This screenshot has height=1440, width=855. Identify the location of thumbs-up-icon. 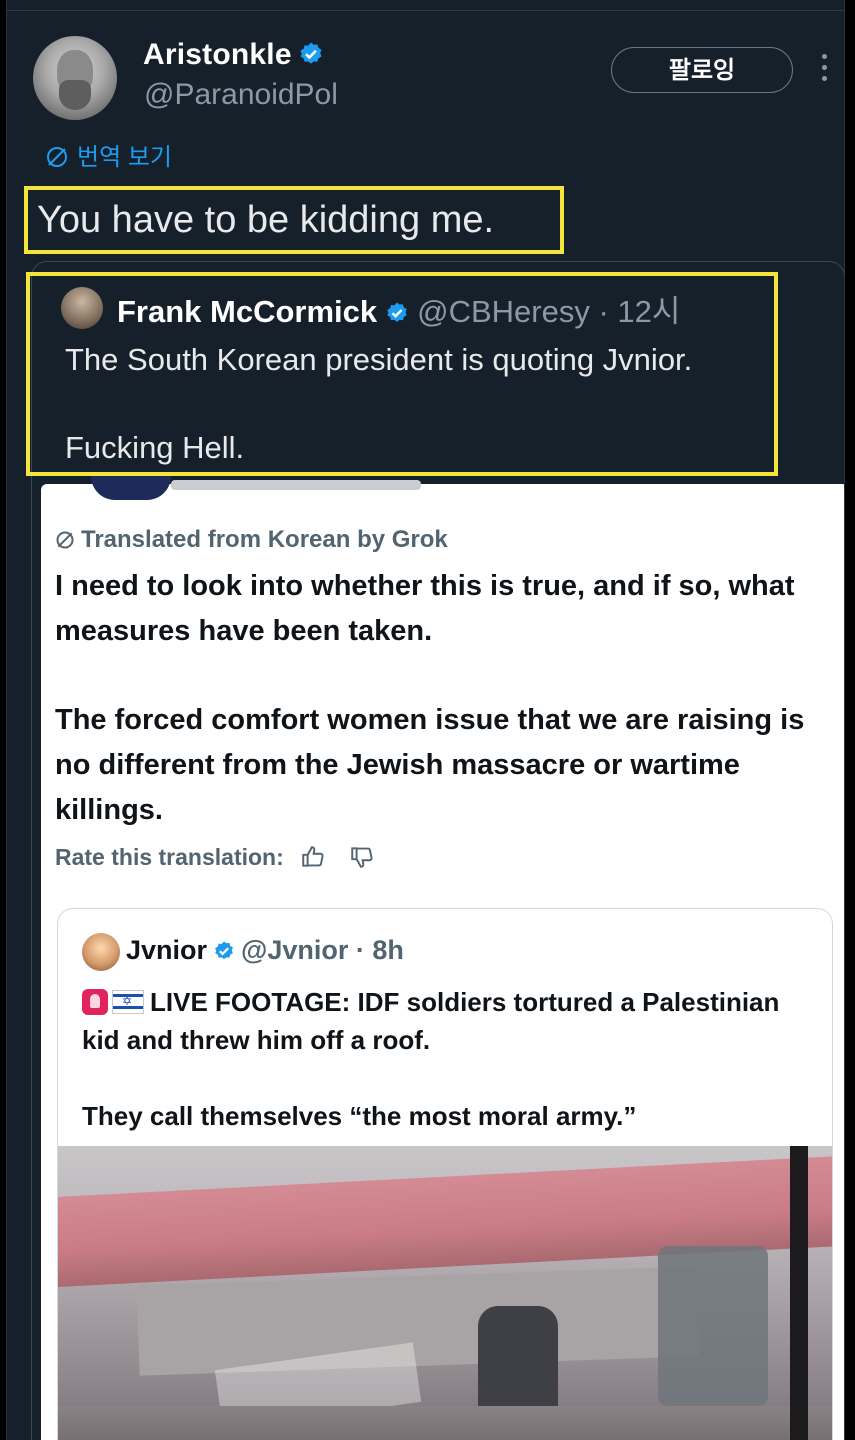
(313, 857).